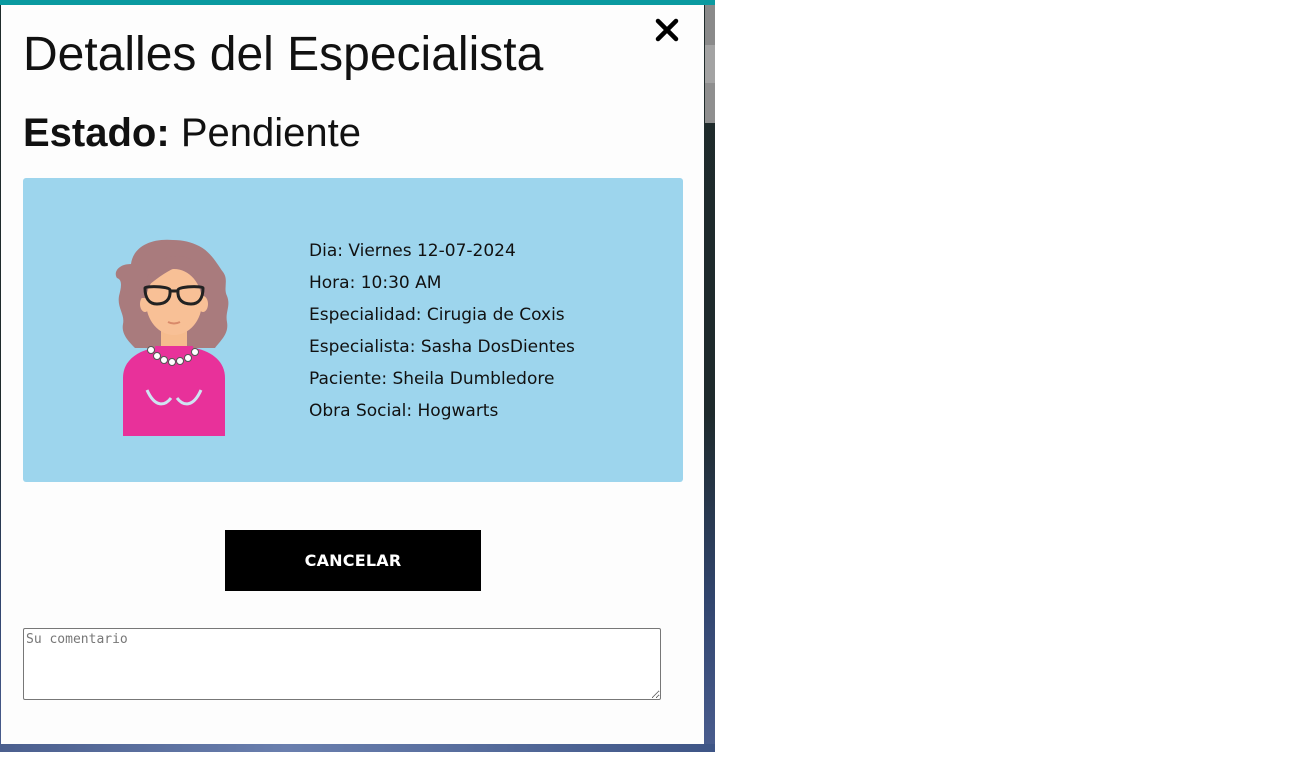 This screenshot has width=1303, height=781. I want to click on detail-especialista: Especialista: Sasha DosDientes, so click(442, 347).